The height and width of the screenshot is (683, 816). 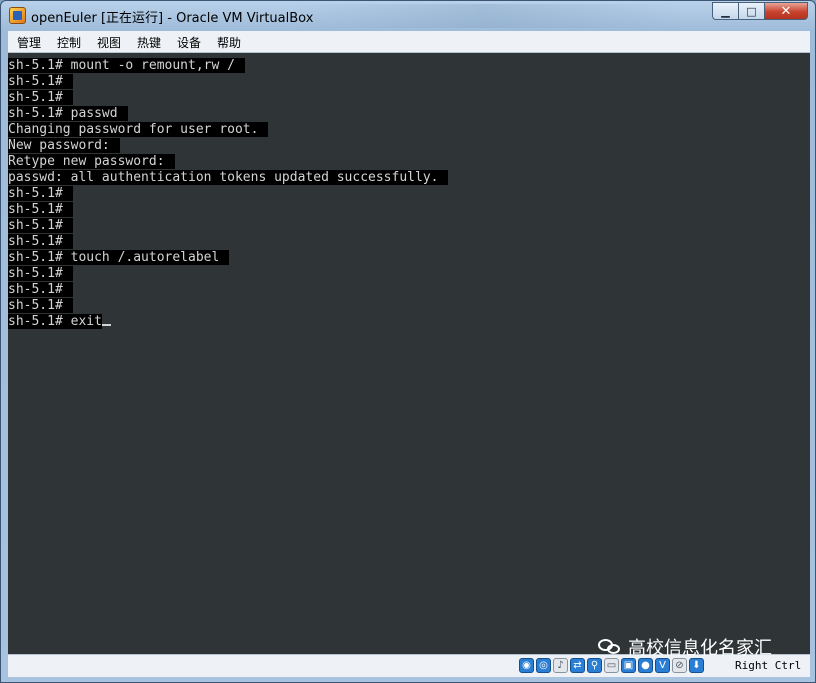 I want to click on status-icons: ◉ ◎ ♪ ⇄ ⚲ ▭ ▣ ● V ⊘ ⬇, so click(x=611, y=665).